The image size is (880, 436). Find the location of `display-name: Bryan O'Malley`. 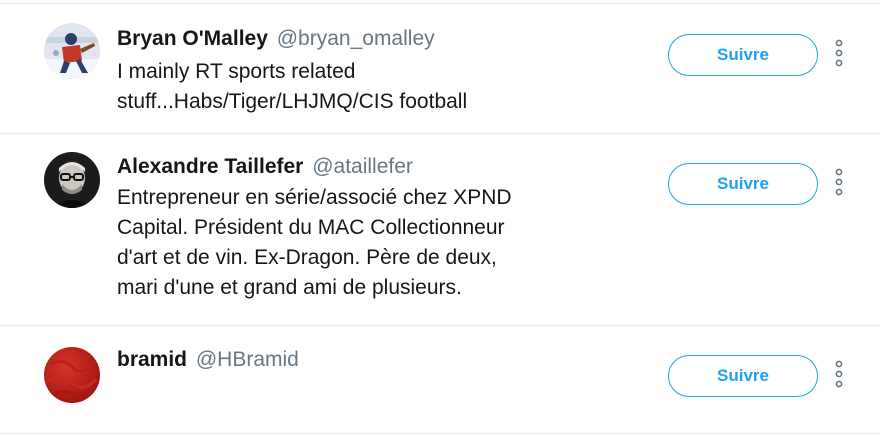

display-name: Bryan O'Malley is located at coordinates (192, 38).